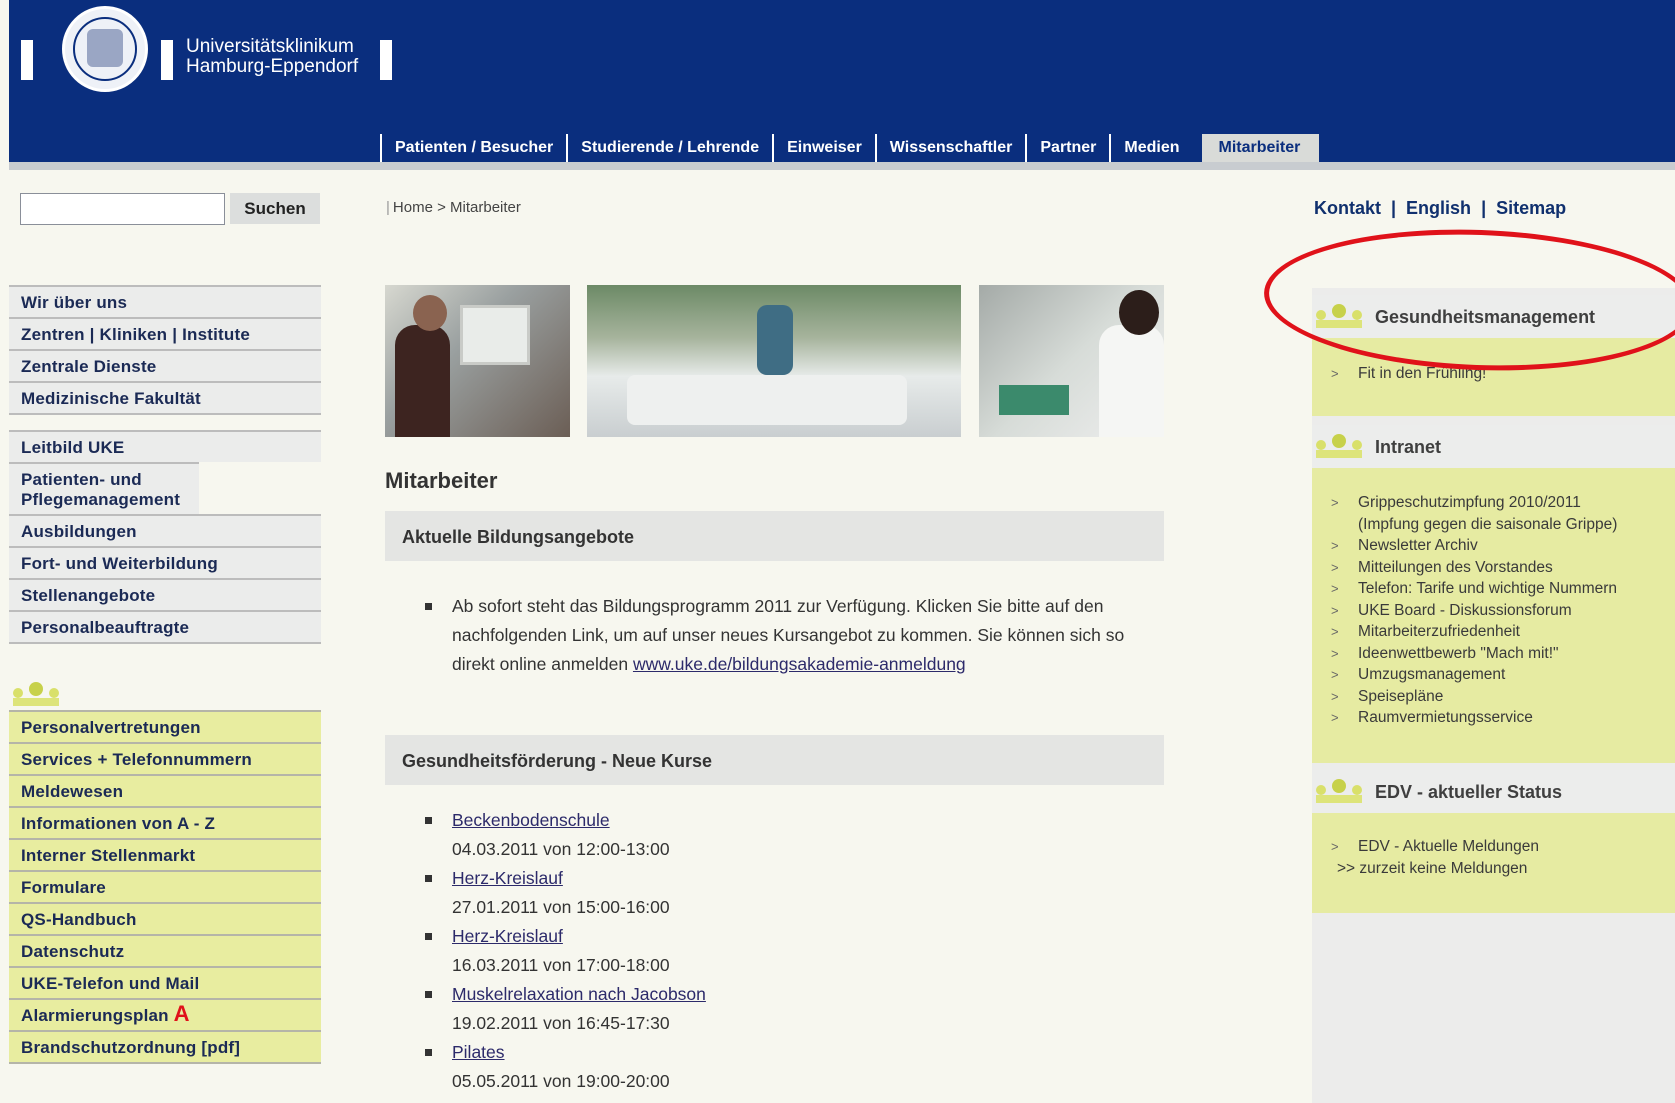 The width and height of the screenshot is (1675, 1103). I want to click on edv-item: EDV - Aktuelle Meldungen, so click(1493, 847).